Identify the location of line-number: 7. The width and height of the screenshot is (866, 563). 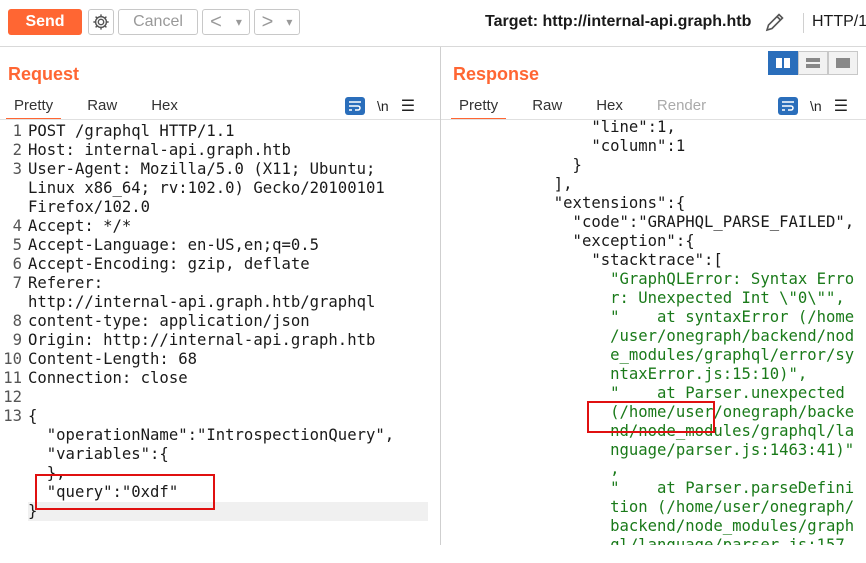
(17, 283).